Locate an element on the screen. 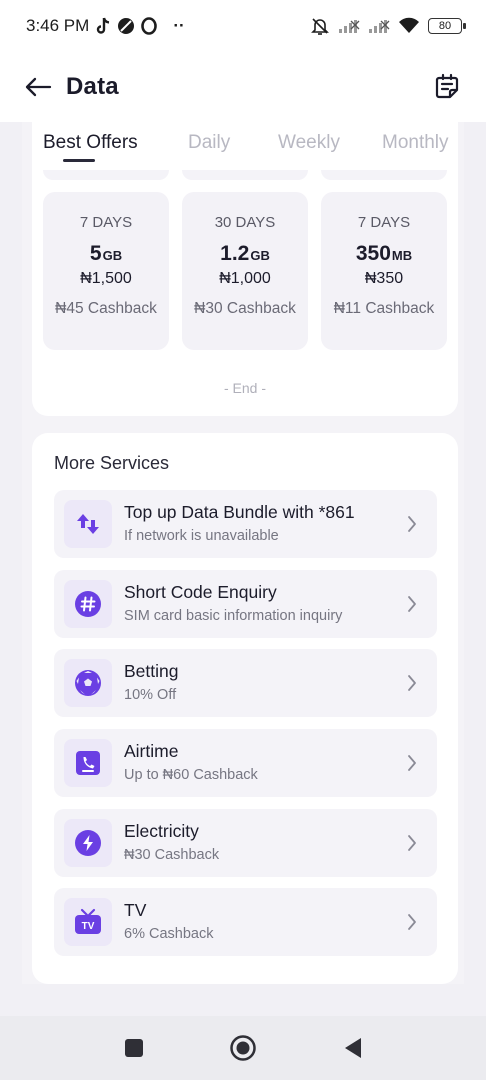  service-title: Short Code Enquiry is located at coordinates (200, 592).